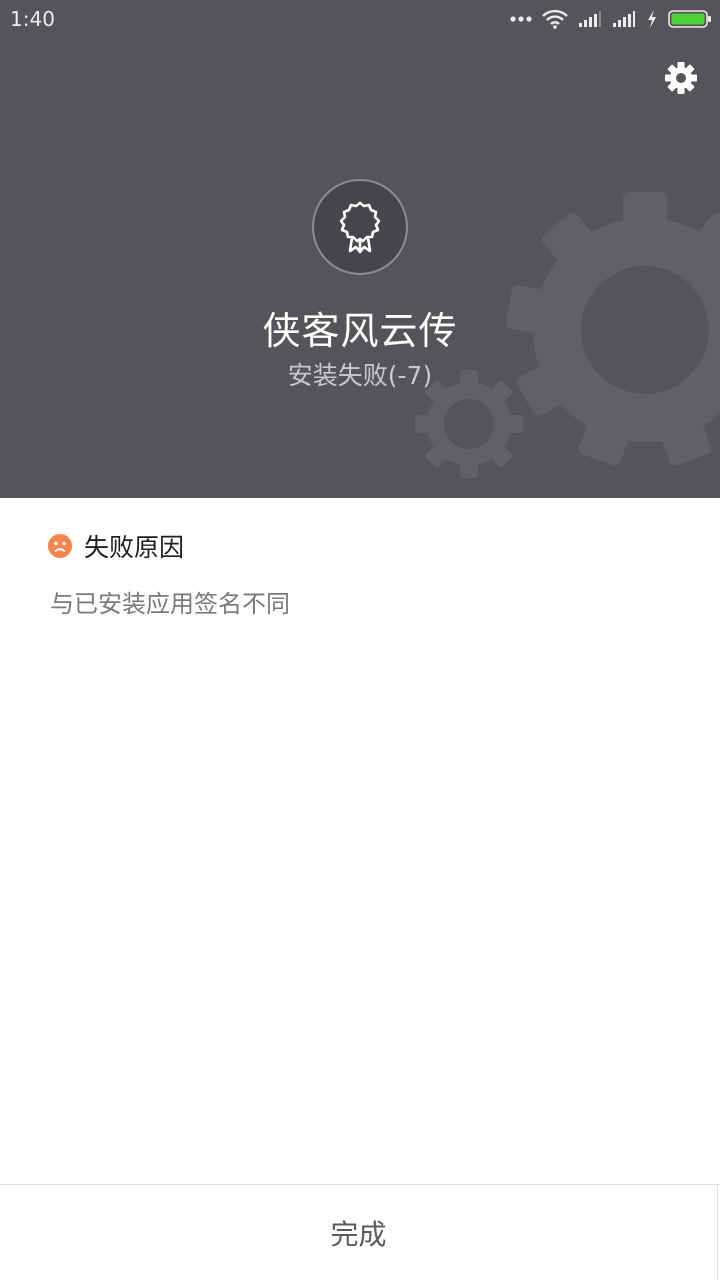 The image size is (720, 1280). Describe the element at coordinates (360, 375) in the screenshot. I see `install-status: 安装失败(-7)` at that location.